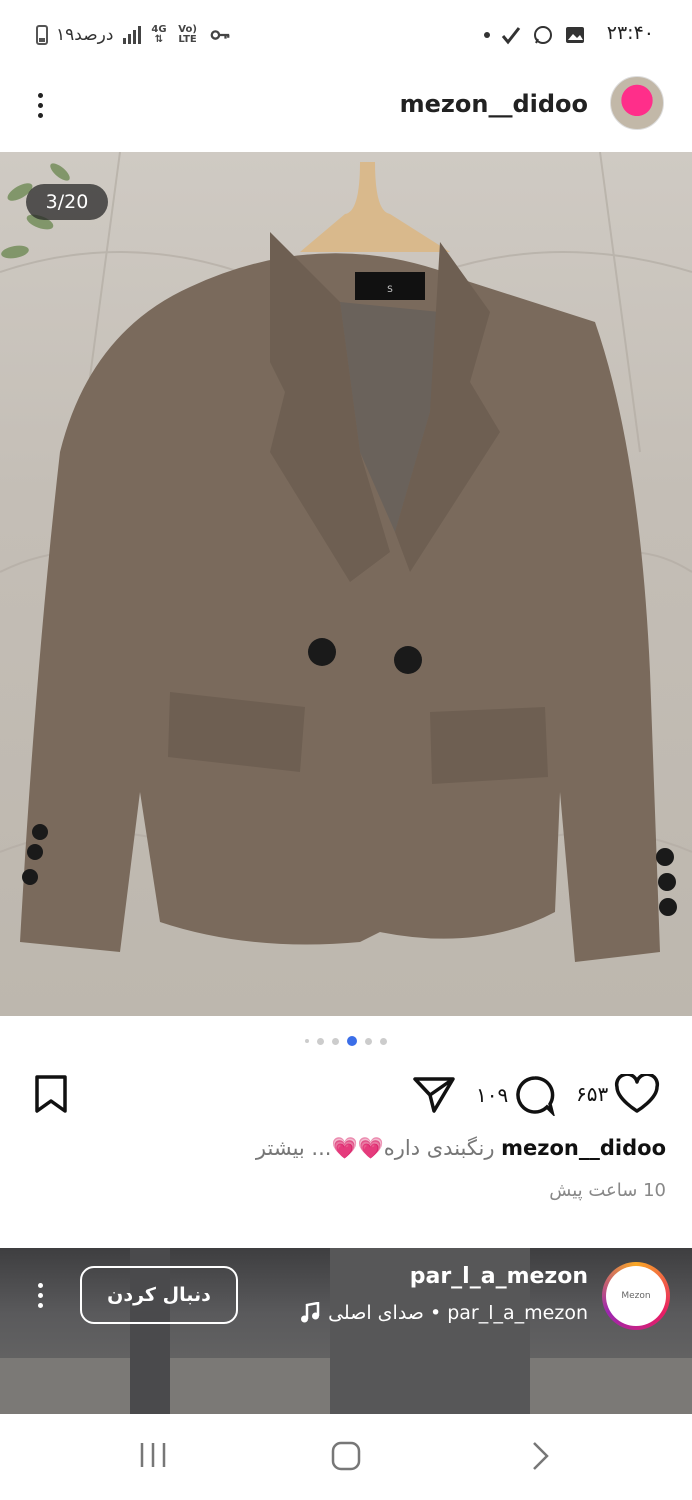 The width and height of the screenshot is (692, 1500). I want to click on network-indicator: 4G ⇅, so click(159, 34).